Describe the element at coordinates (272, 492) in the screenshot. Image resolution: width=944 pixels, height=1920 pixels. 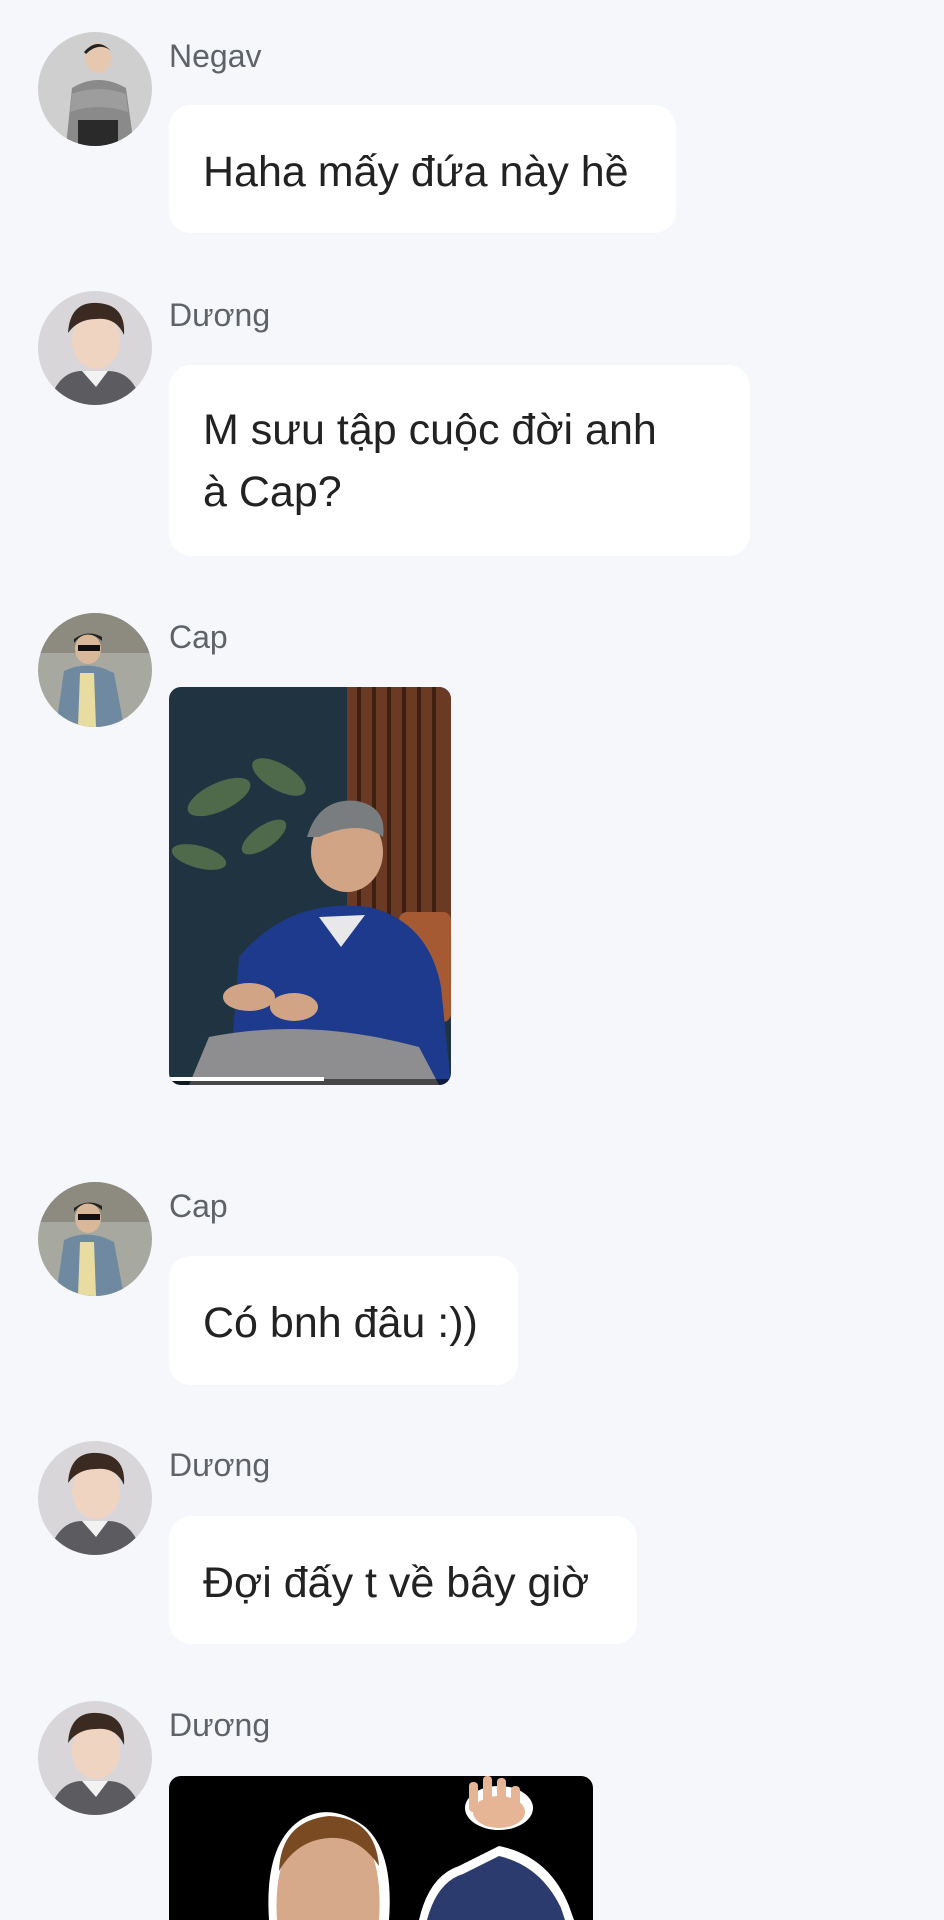
I see `message-text-line: à Cap?` at that location.